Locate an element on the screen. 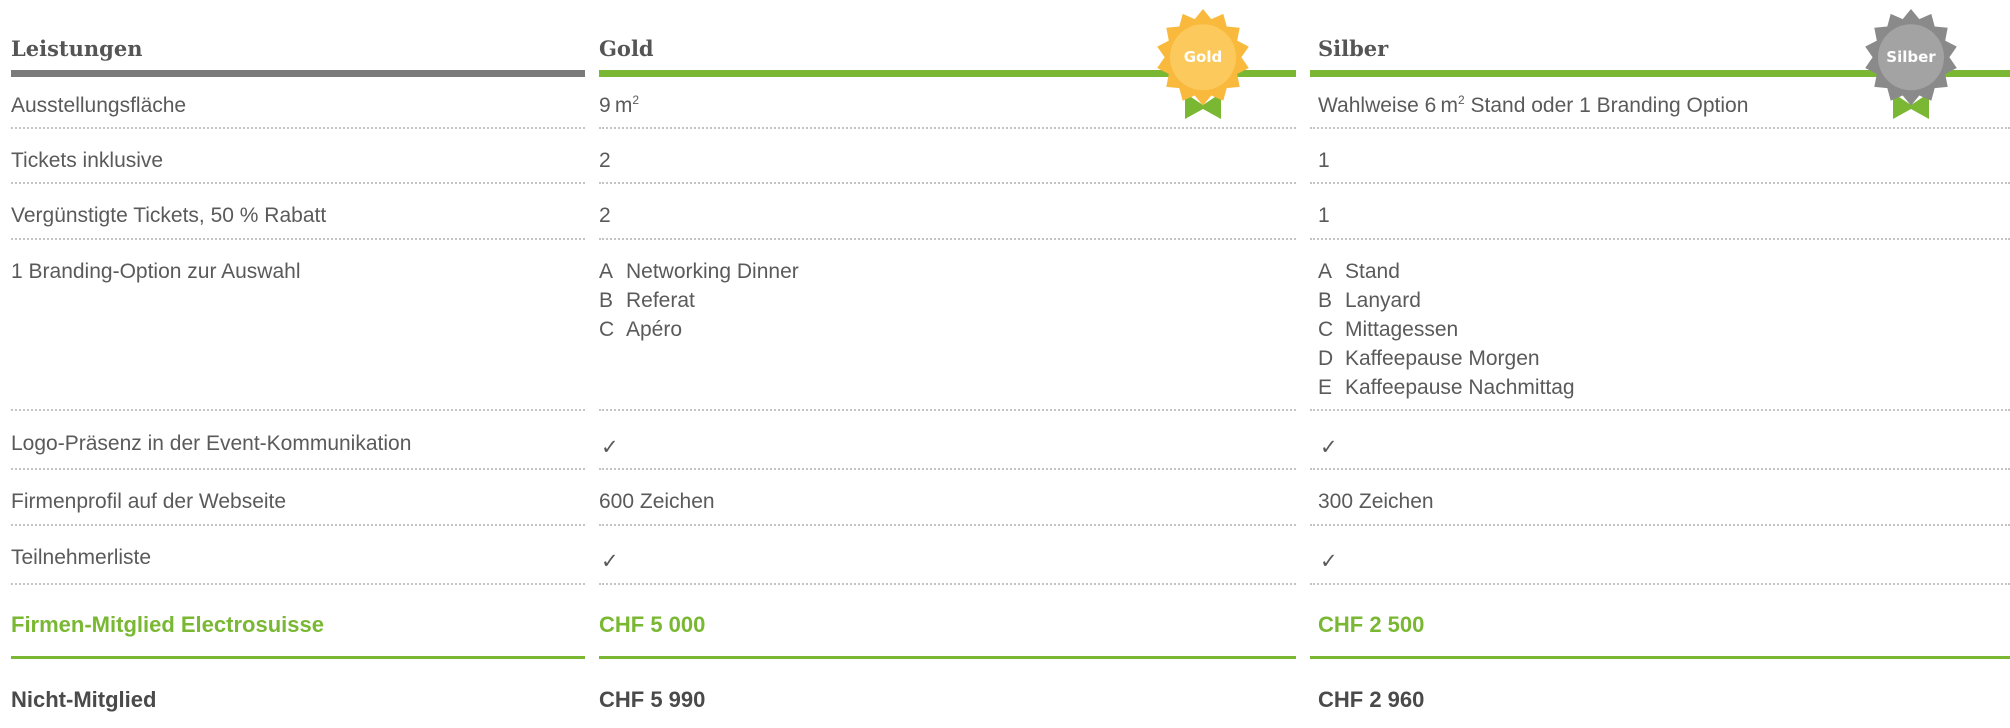 The image size is (2010, 728). header-leistungen: Leistungen is located at coordinates (77, 48).